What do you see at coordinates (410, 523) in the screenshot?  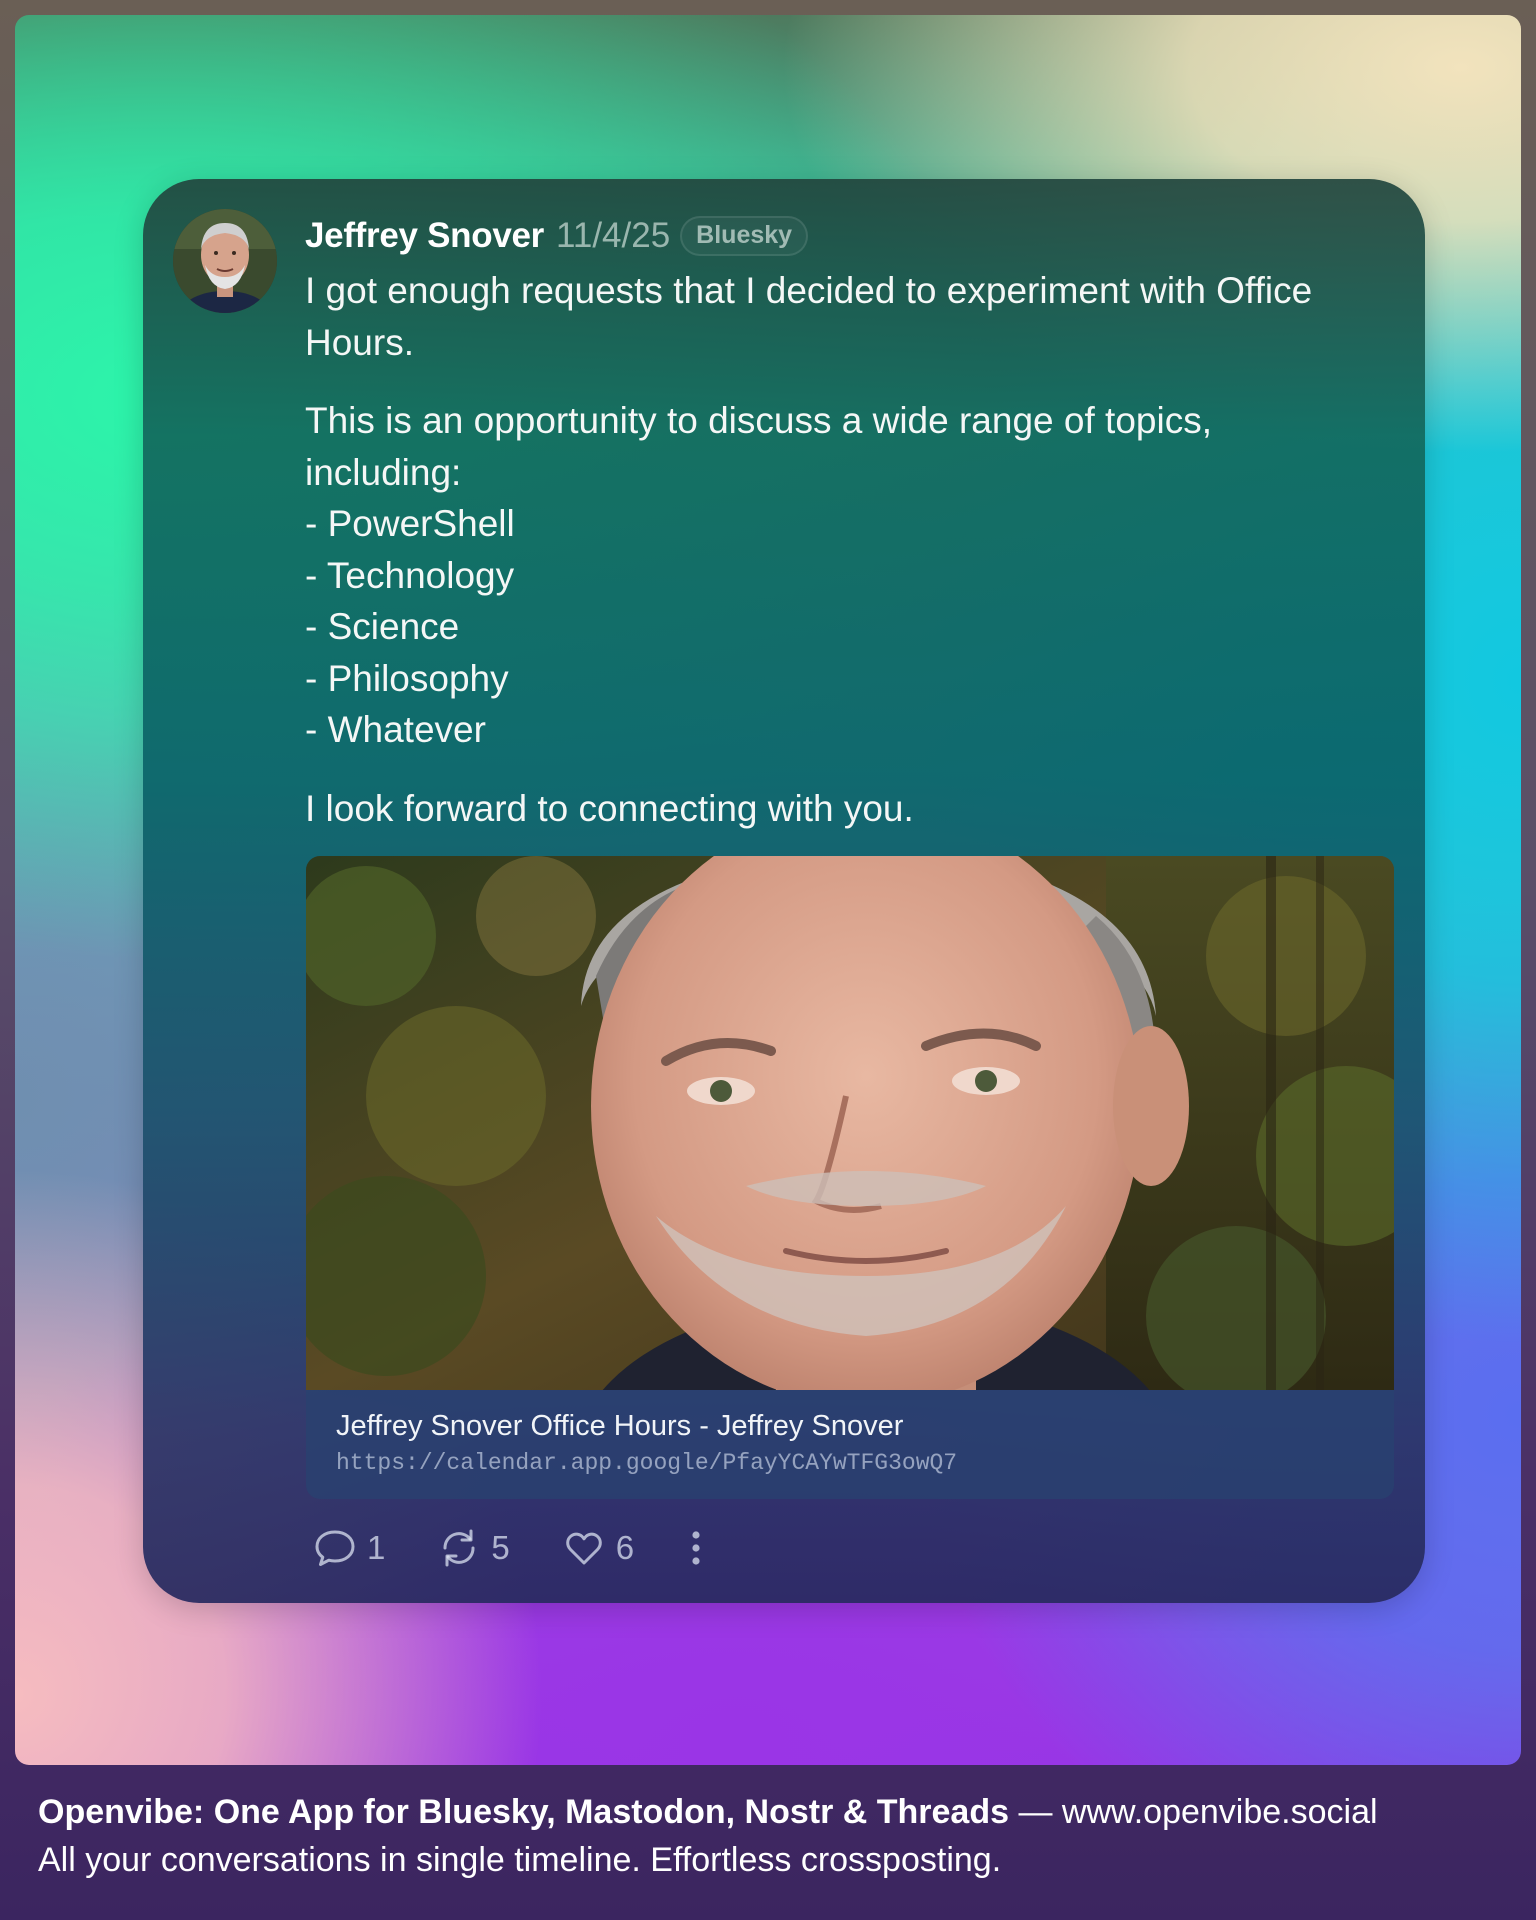 I see `topic-list-item: - PowerShell` at bounding box center [410, 523].